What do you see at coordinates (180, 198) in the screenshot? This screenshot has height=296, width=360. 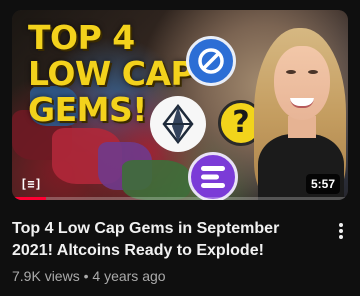 I see `watch-progress-track` at bounding box center [180, 198].